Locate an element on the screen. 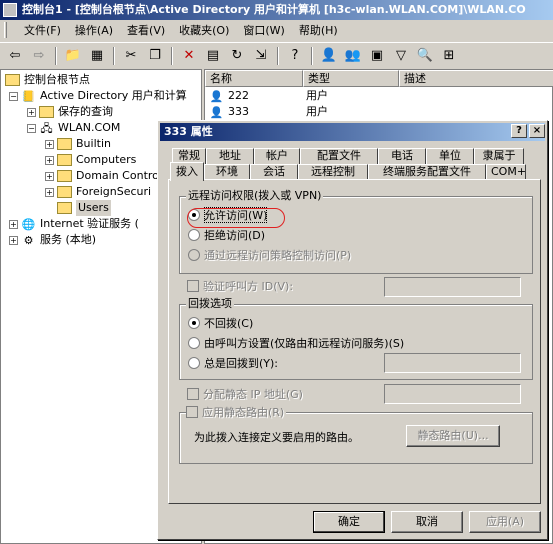 This screenshot has width=553, height=544. new-ou-icon: ▣ is located at coordinates (377, 56).